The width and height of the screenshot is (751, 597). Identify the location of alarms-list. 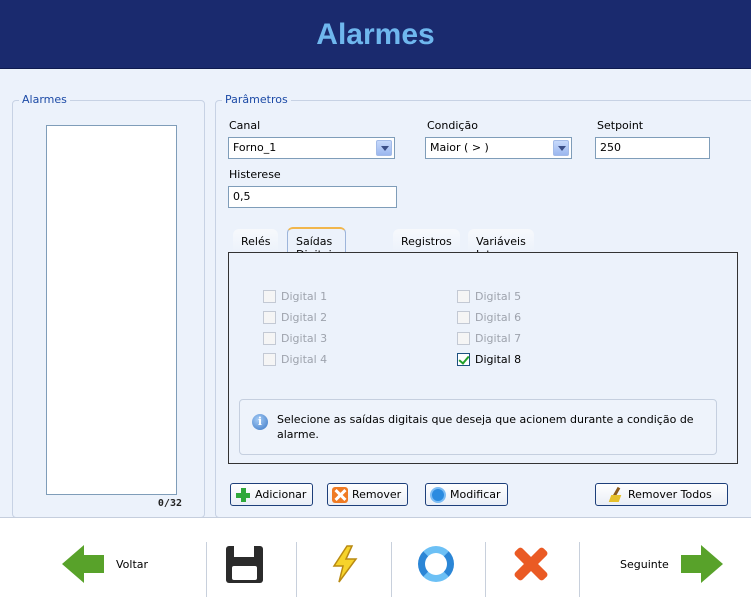
(111, 310).